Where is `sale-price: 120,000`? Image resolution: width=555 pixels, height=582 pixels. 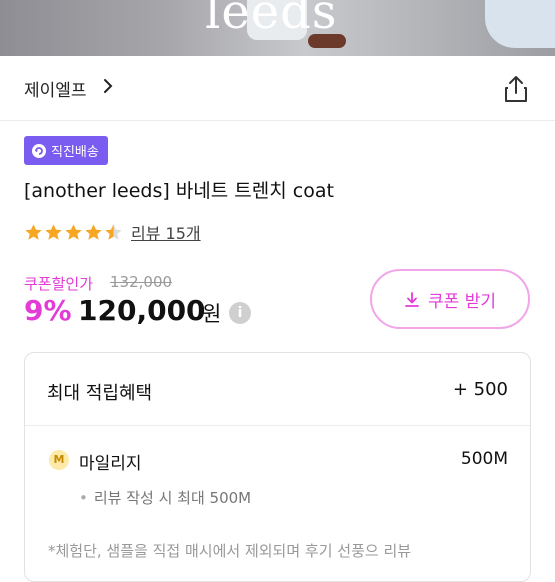 sale-price: 120,000 is located at coordinates (142, 310).